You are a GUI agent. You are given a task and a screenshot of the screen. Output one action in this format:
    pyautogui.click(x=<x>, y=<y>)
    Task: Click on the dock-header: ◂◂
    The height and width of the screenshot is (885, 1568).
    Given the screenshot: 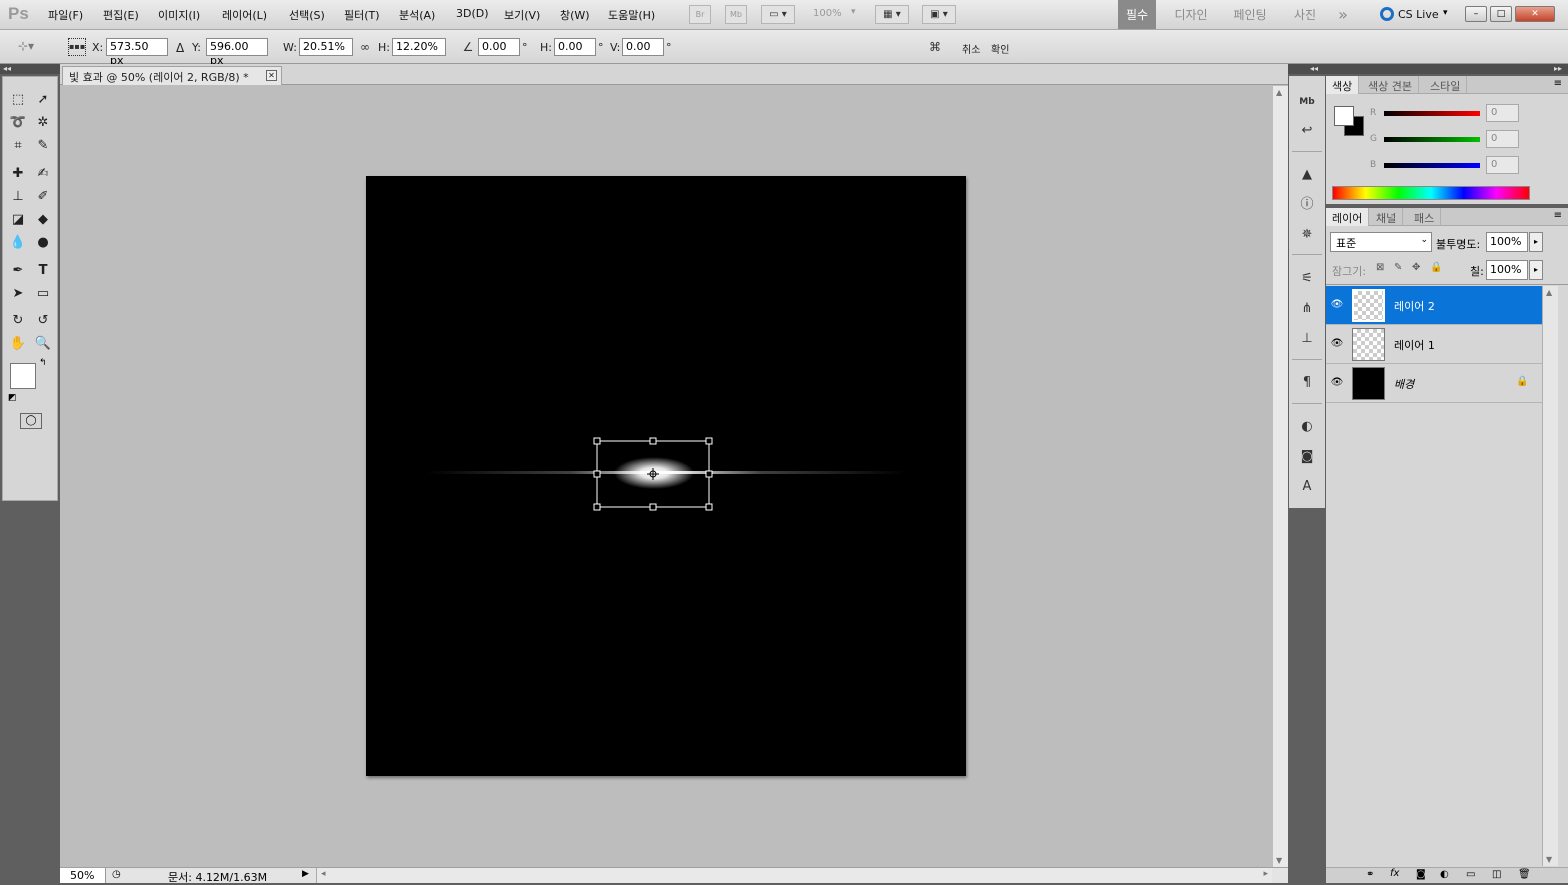 What is the action you would take?
    pyautogui.click(x=1307, y=69)
    